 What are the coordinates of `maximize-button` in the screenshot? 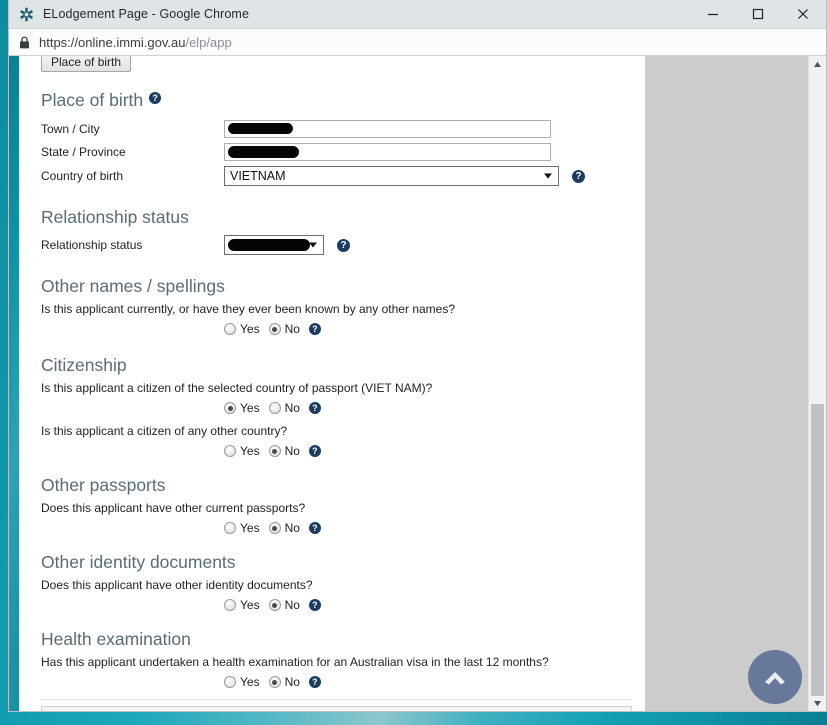 It's located at (757, 14).